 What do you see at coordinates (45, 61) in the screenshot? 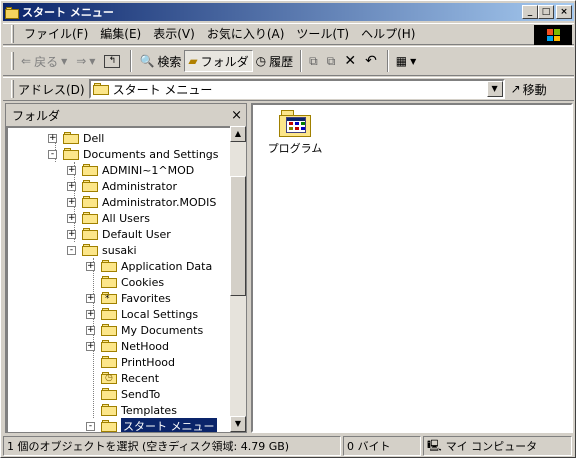
I see `back-button: ⇐ 戻る ▼` at bounding box center [45, 61].